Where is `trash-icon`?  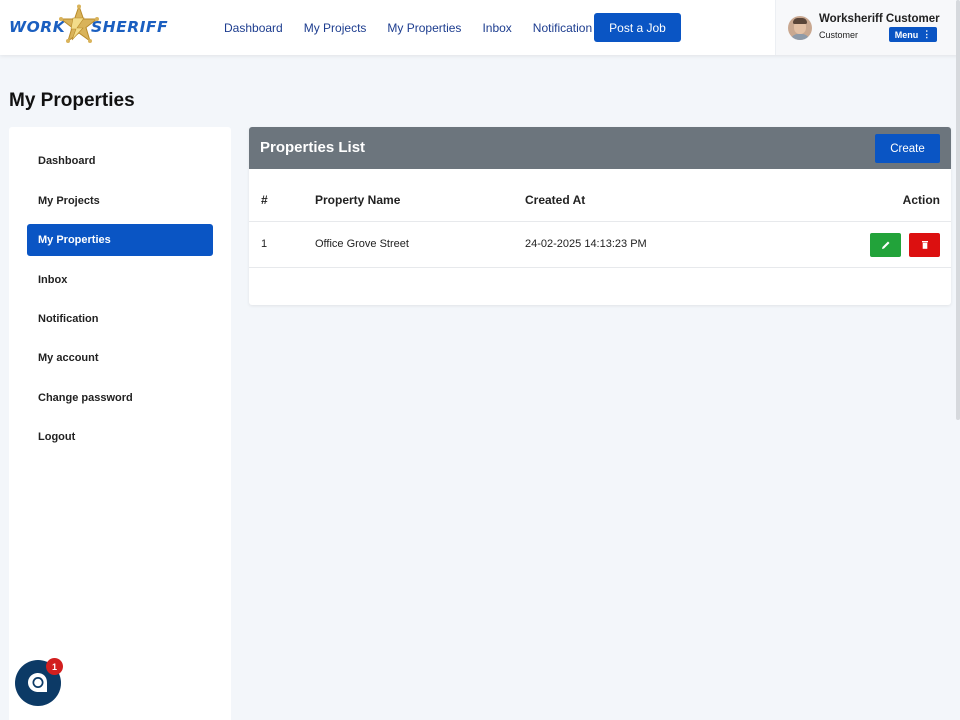
trash-icon is located at coordinates (924, 245).